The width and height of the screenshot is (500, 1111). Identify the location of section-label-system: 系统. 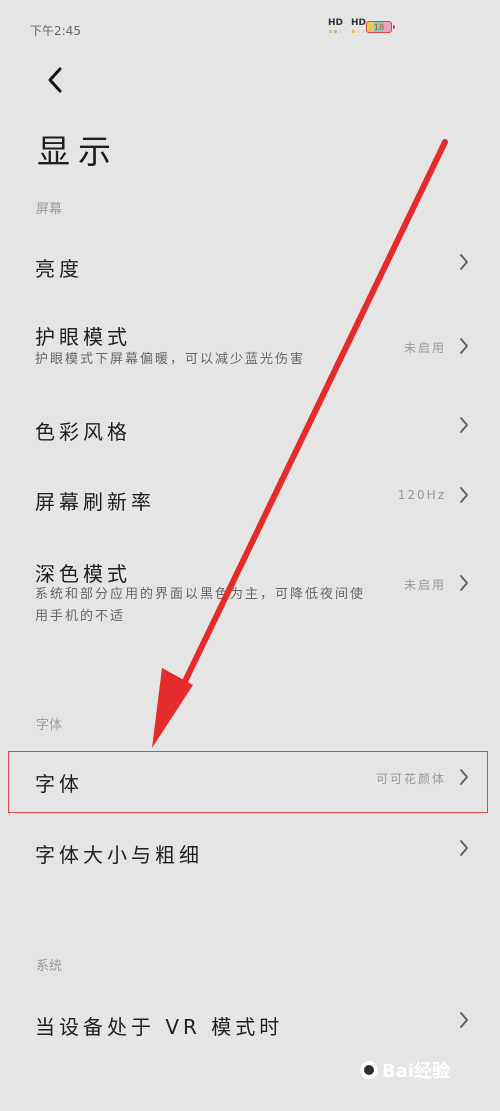
(49, 966).